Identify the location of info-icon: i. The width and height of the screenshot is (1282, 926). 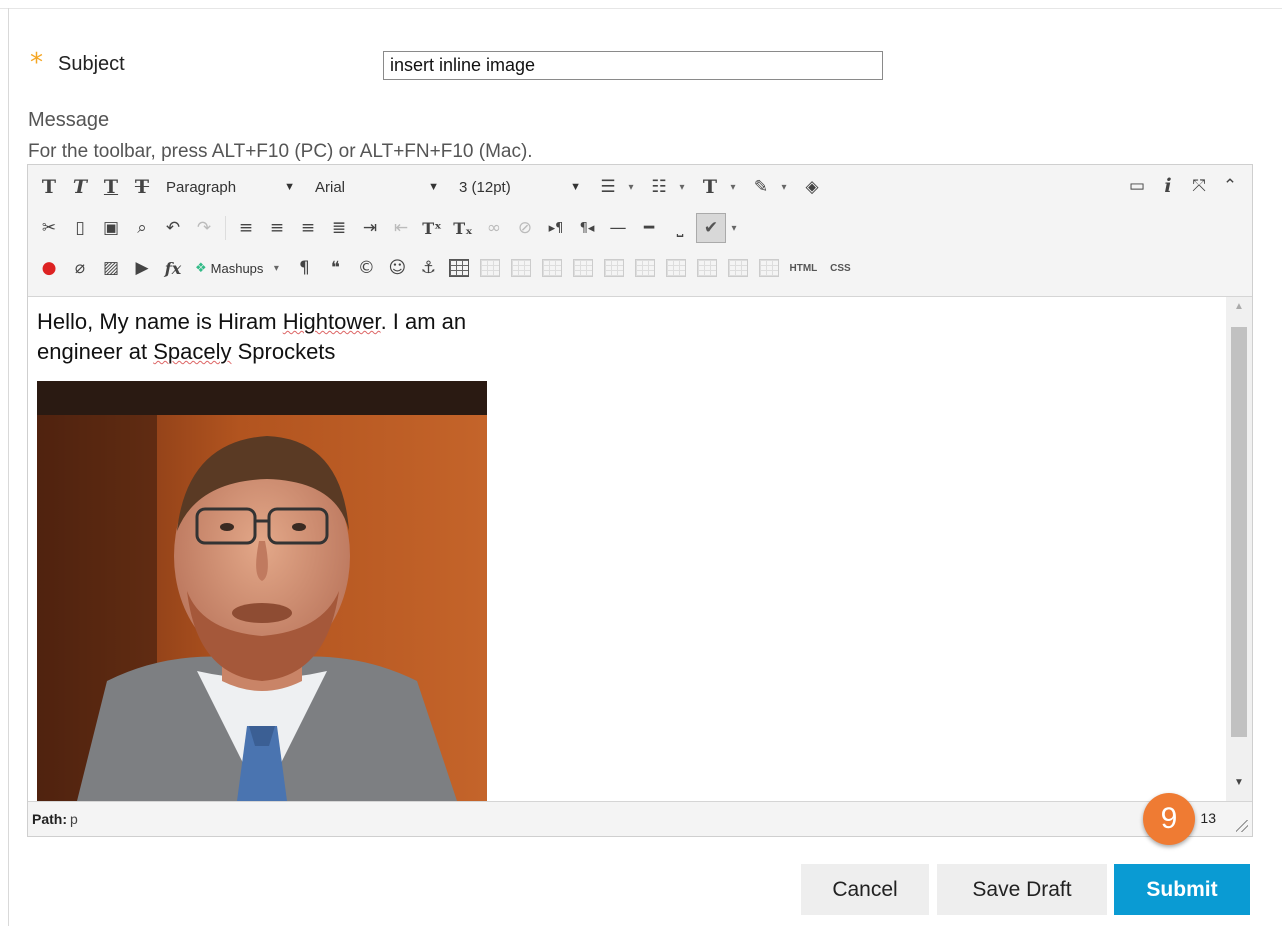
(1168, 186).